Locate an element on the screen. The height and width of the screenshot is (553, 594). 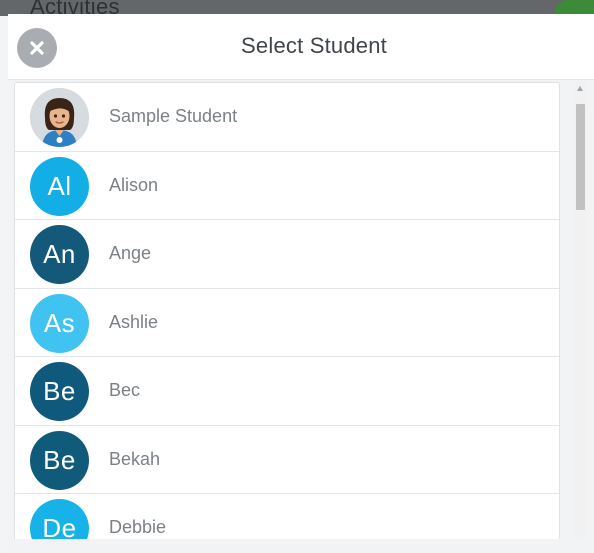
scrollbar is located at coordinates (580, 310).